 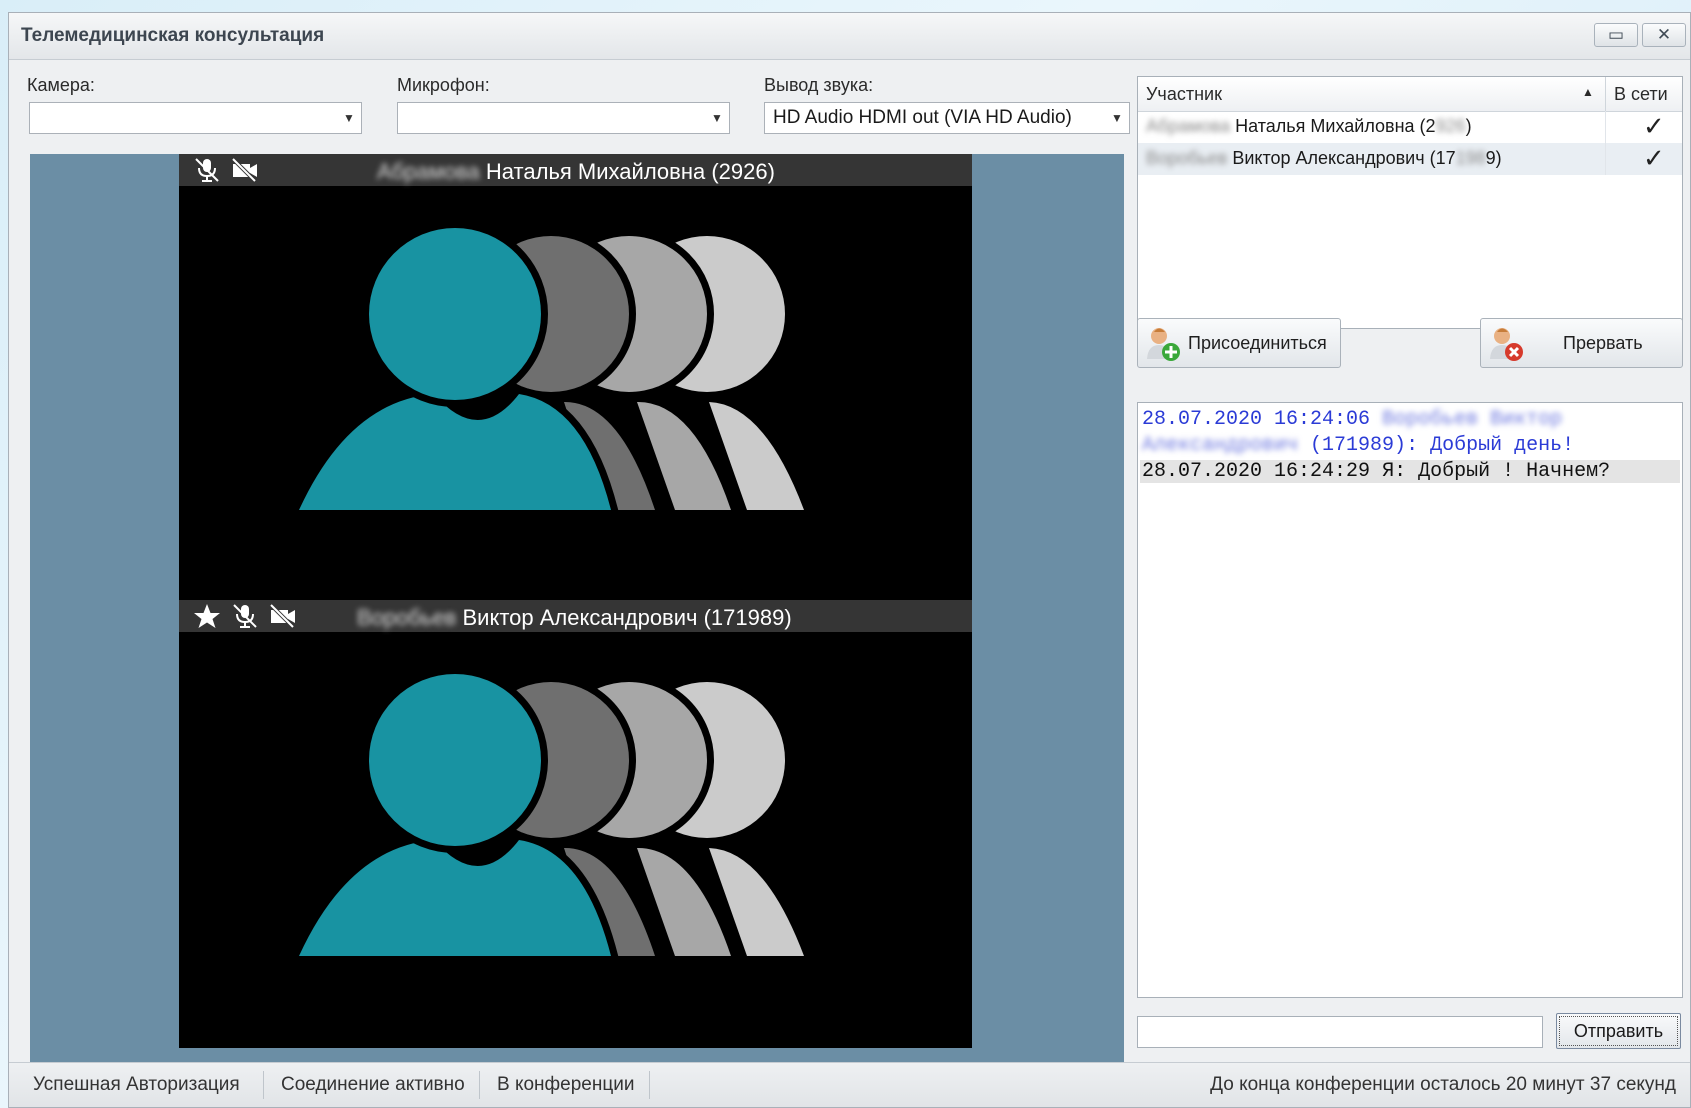 I want to click on send-button: Отправить, so click(x=1618, y=1031).